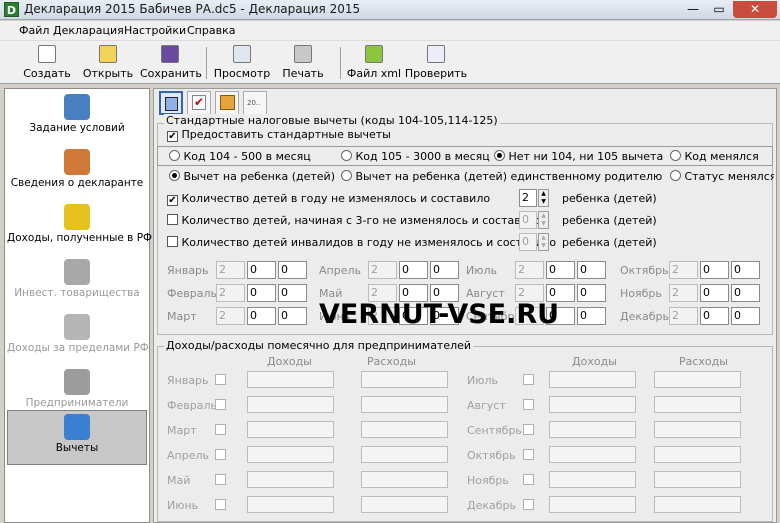 The width and height of the screenshot is (780, 523). What do you see at coordinates (693, 9) in the screenshot?
I see `minimize-button: —` at bounding box center [693, 9].